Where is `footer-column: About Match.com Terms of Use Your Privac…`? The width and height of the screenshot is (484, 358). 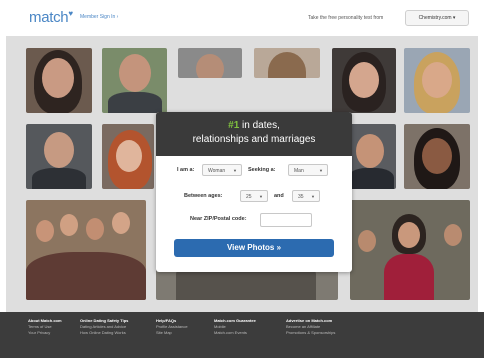
footer-column: About Match.com Terms of Use Your Privac… is located at coordinates (45, 327).